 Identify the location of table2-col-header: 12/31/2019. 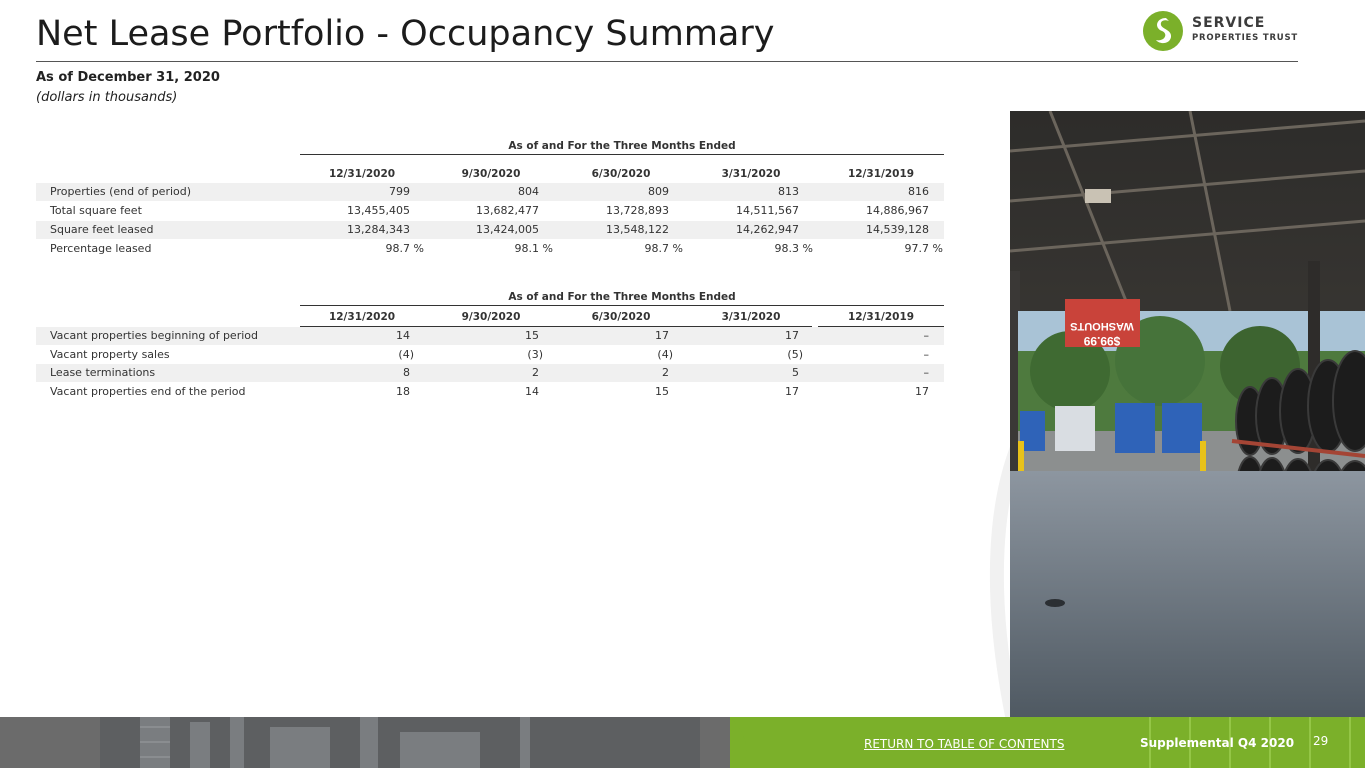
(881, 317).